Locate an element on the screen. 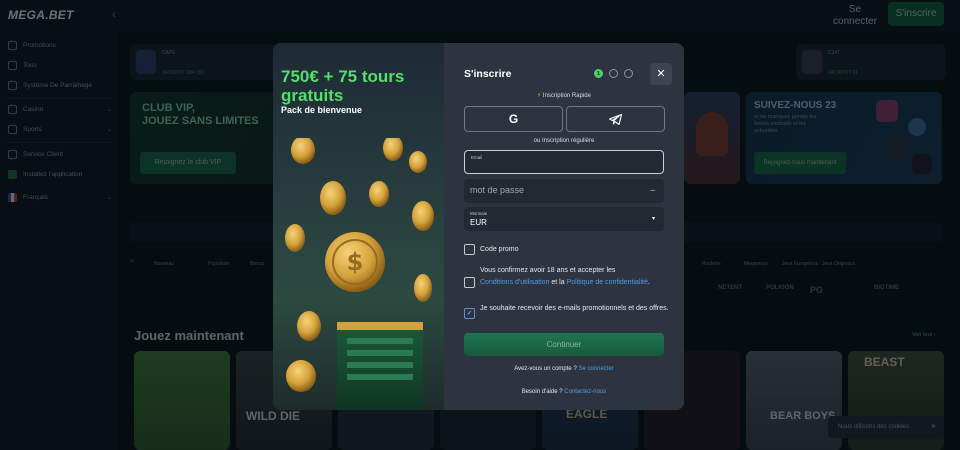 The height and width of the screenshot is (450, 960). cookie-text: Nous utilisons des cookies is located at coordinates (873, 427).